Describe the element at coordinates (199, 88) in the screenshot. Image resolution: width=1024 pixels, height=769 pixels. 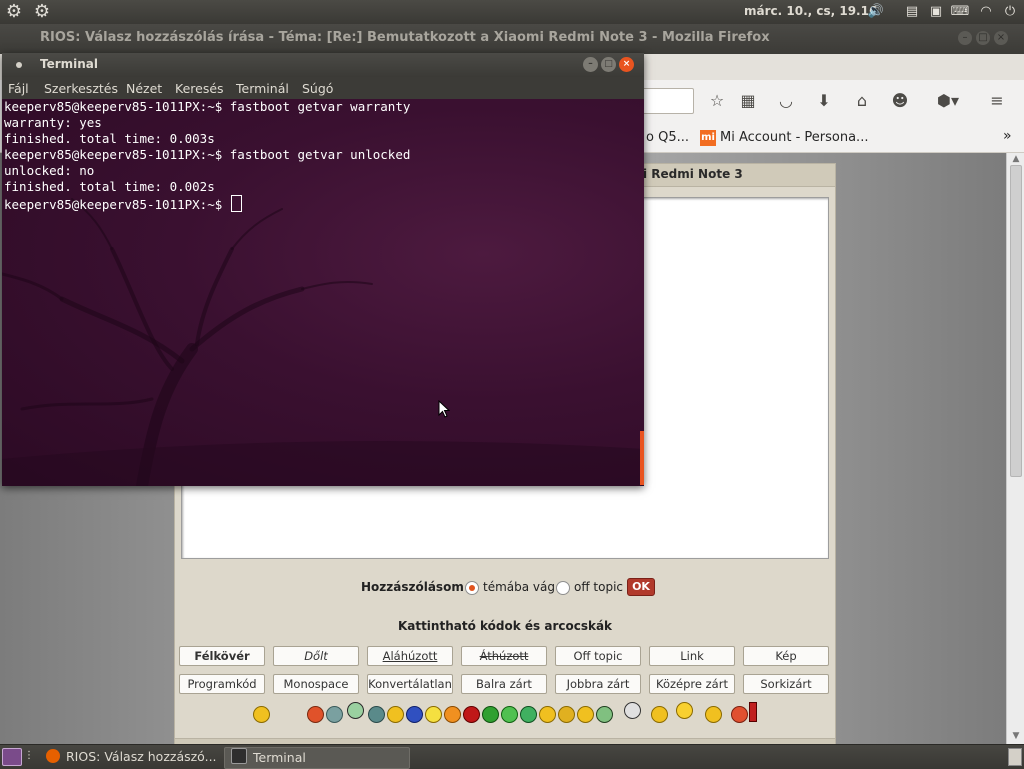
I see `menu-search: Keresés` at that location.